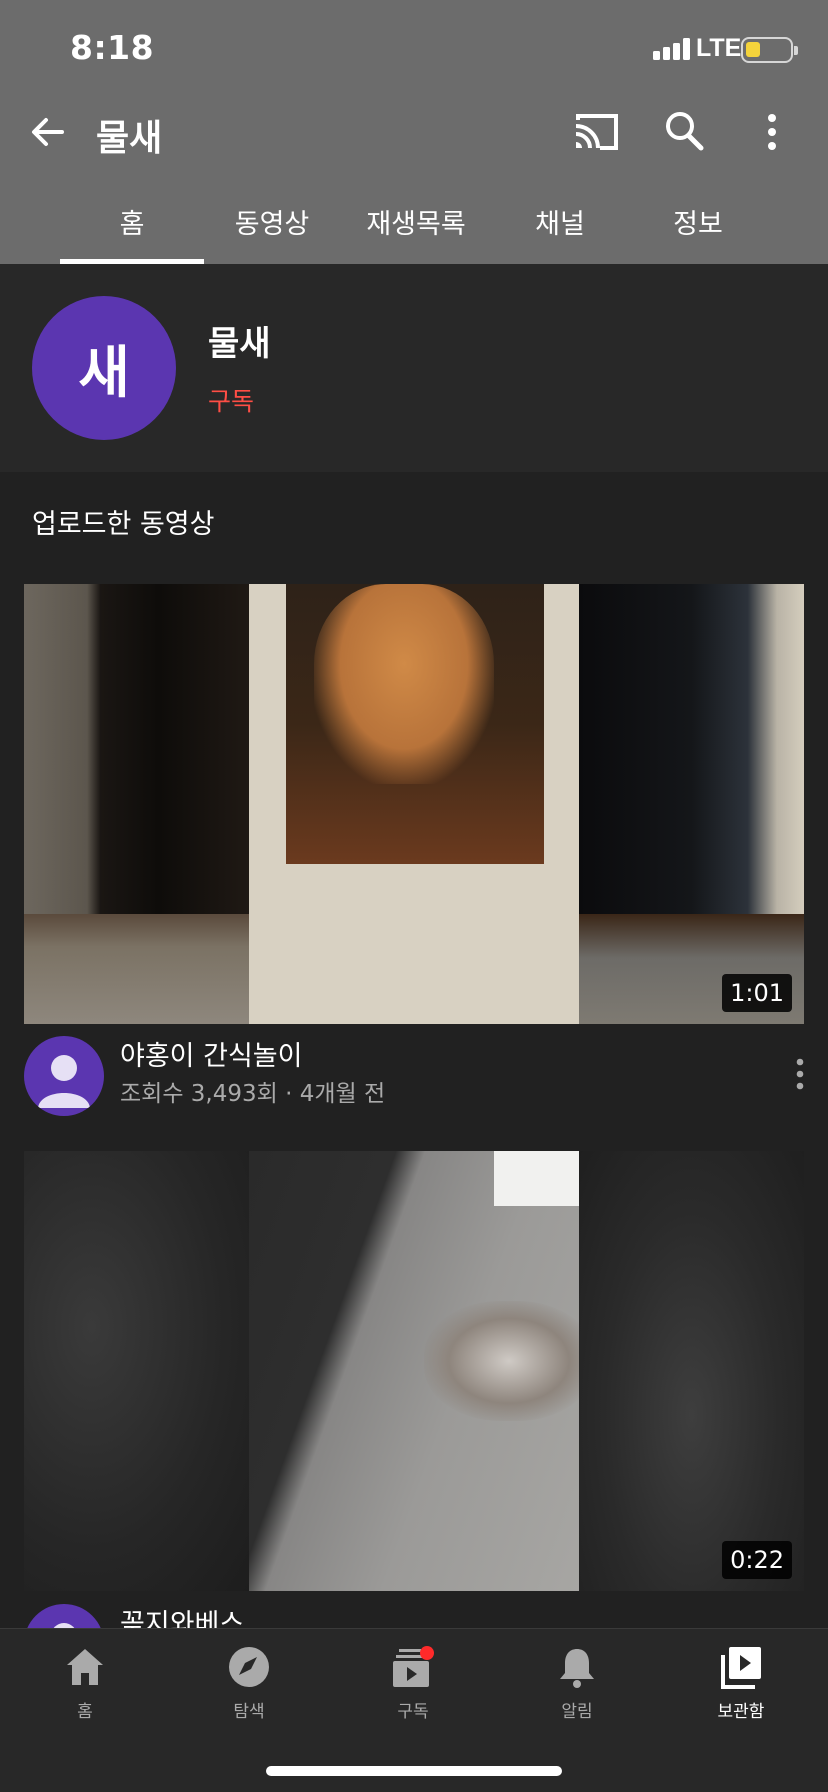 The image size is (828, 1792). What do you see at coordinates (253, 1094) in the screenshot?
I see `video-stats: 조회수 3,493회 · 4개월 전` at bounding box center [253, 1094].